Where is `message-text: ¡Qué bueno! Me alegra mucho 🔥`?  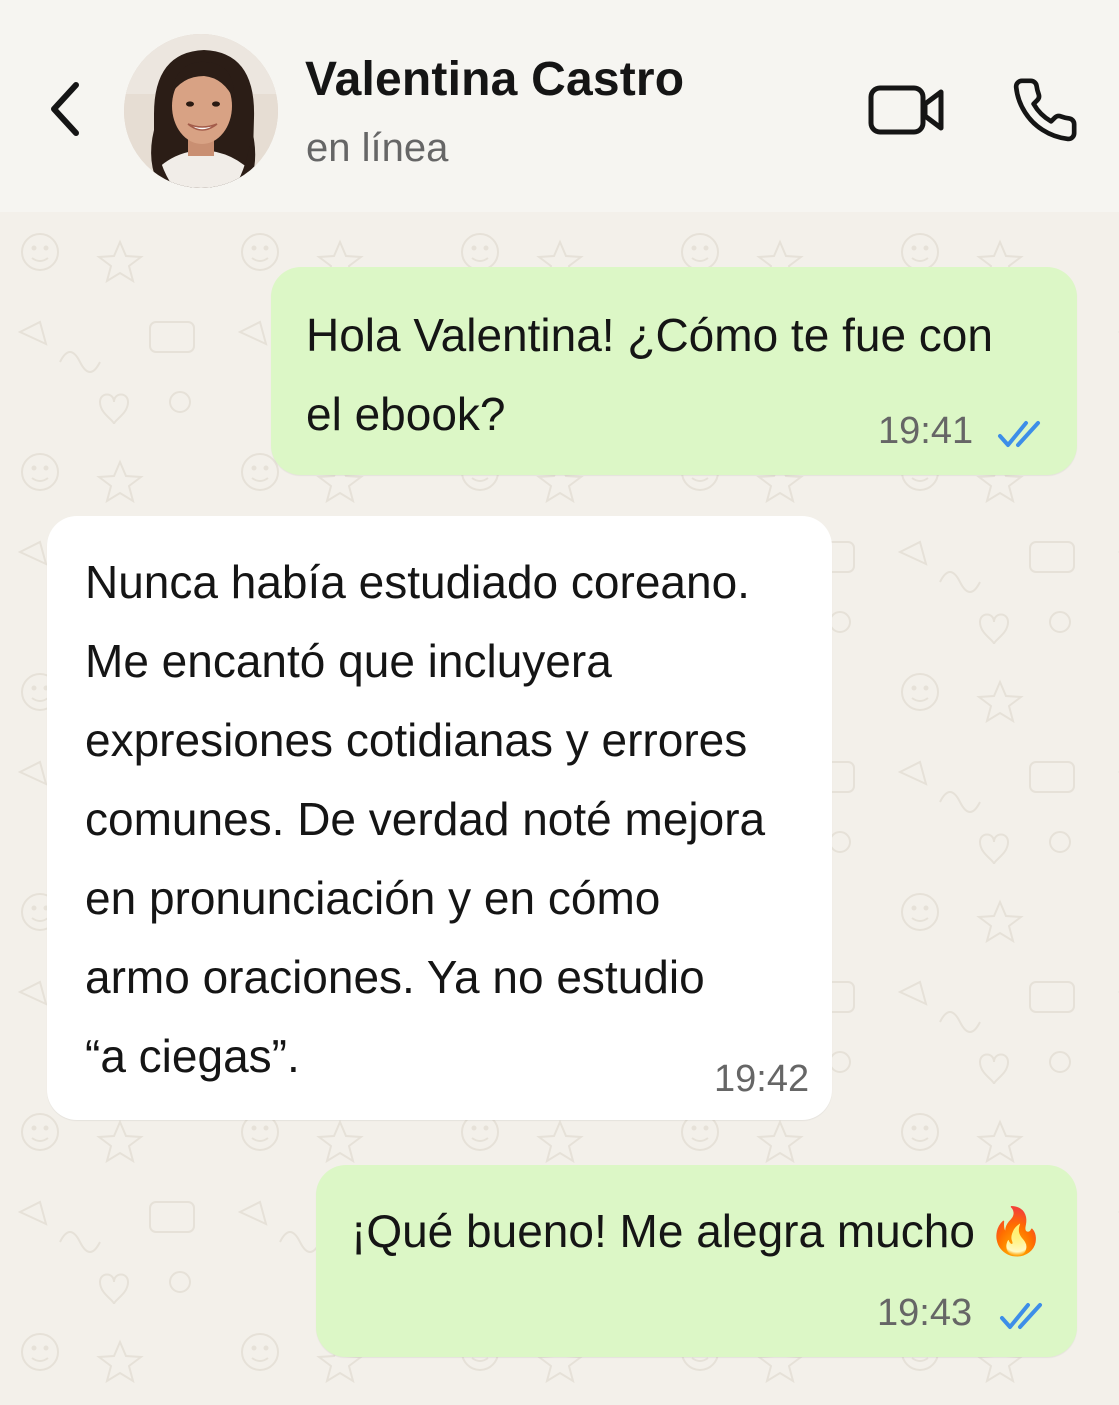
message-text: ¡Qué bueno! Me alegra mucho 🔥 is located at coordinates (711, 1231).